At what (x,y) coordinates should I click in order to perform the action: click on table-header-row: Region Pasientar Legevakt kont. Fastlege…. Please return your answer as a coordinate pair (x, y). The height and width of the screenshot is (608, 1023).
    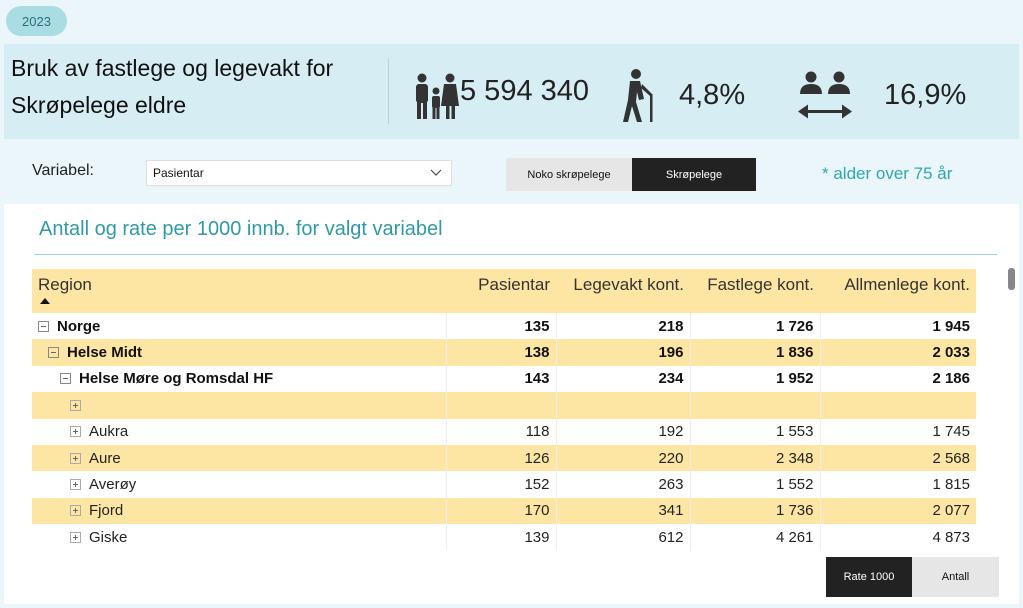
    Looking at the image, I should click on (504, 291).